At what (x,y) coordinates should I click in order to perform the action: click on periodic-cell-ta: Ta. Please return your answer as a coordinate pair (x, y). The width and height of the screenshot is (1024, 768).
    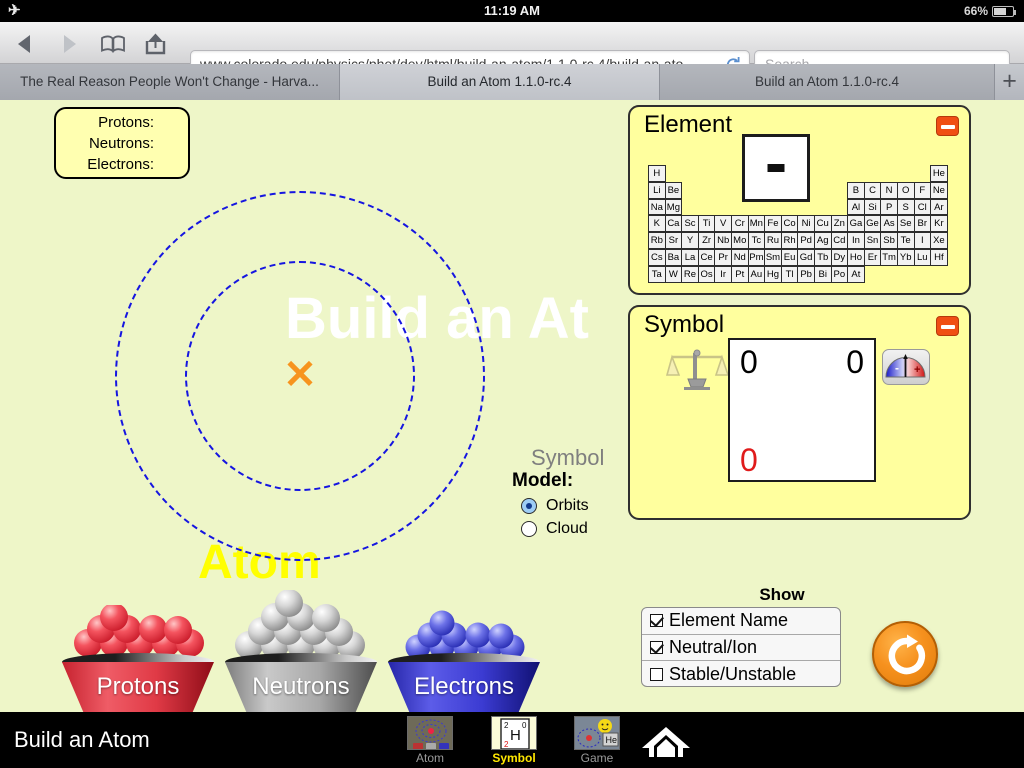
    Looking at the image, I should click on (657, 274).